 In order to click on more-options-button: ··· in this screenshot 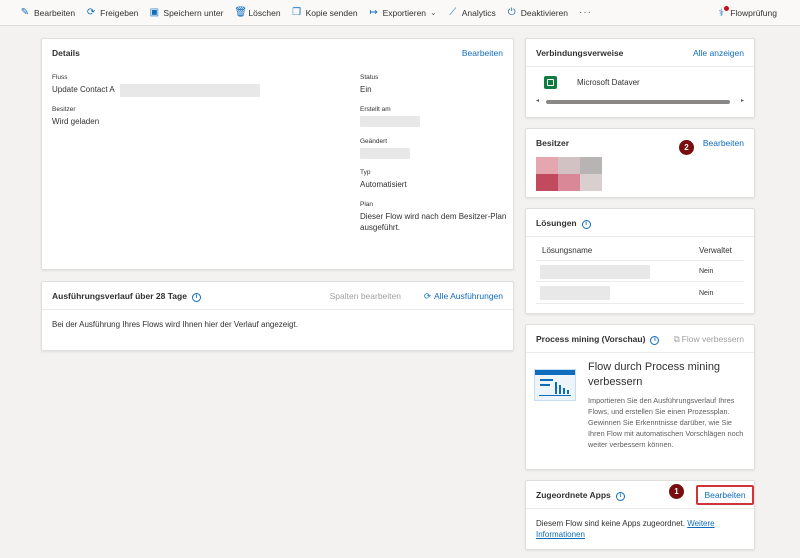, I will do `click(585, 12)`.